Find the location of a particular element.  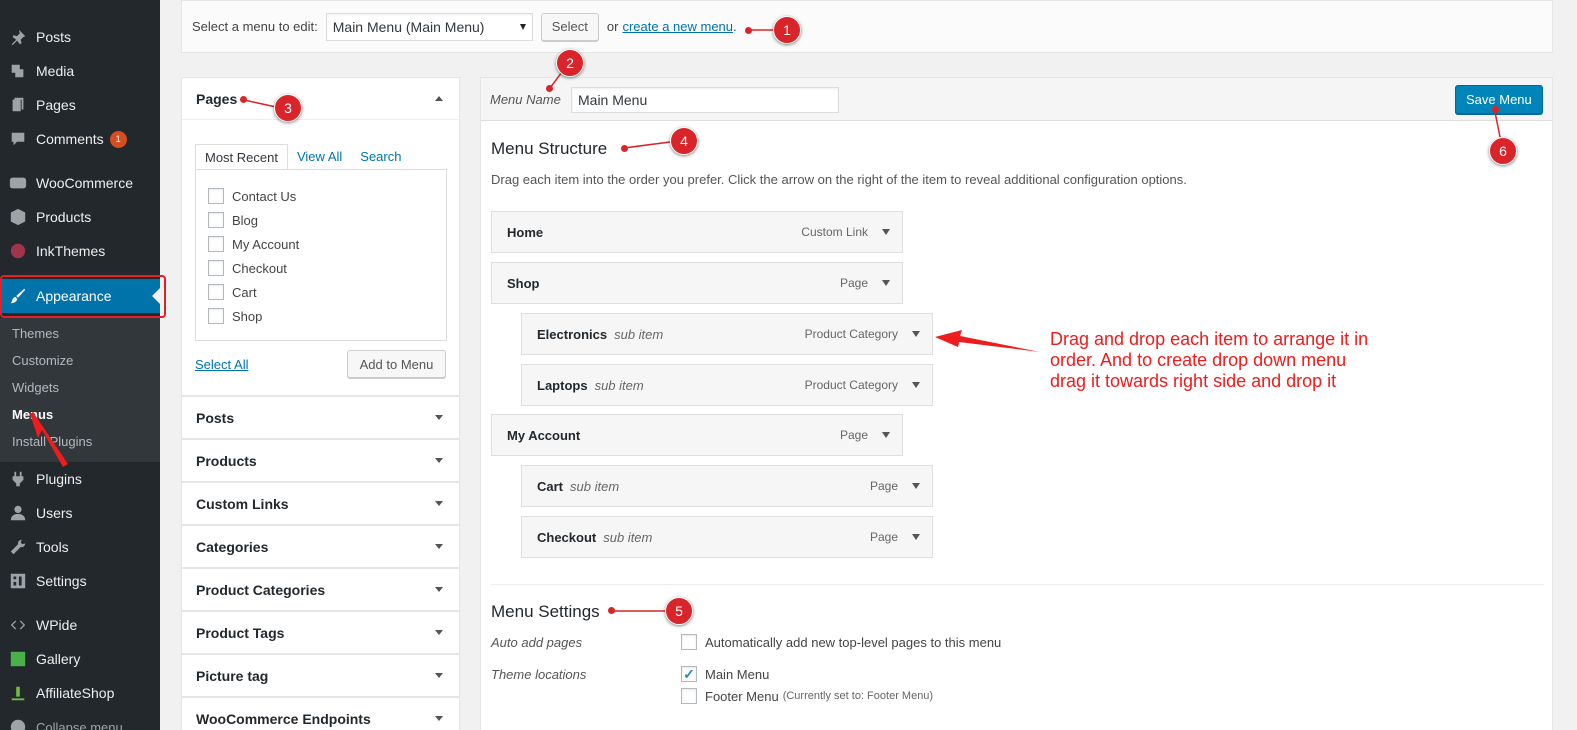

sidebar-item-plugins: Plugins is located at coordinates (80, 479).